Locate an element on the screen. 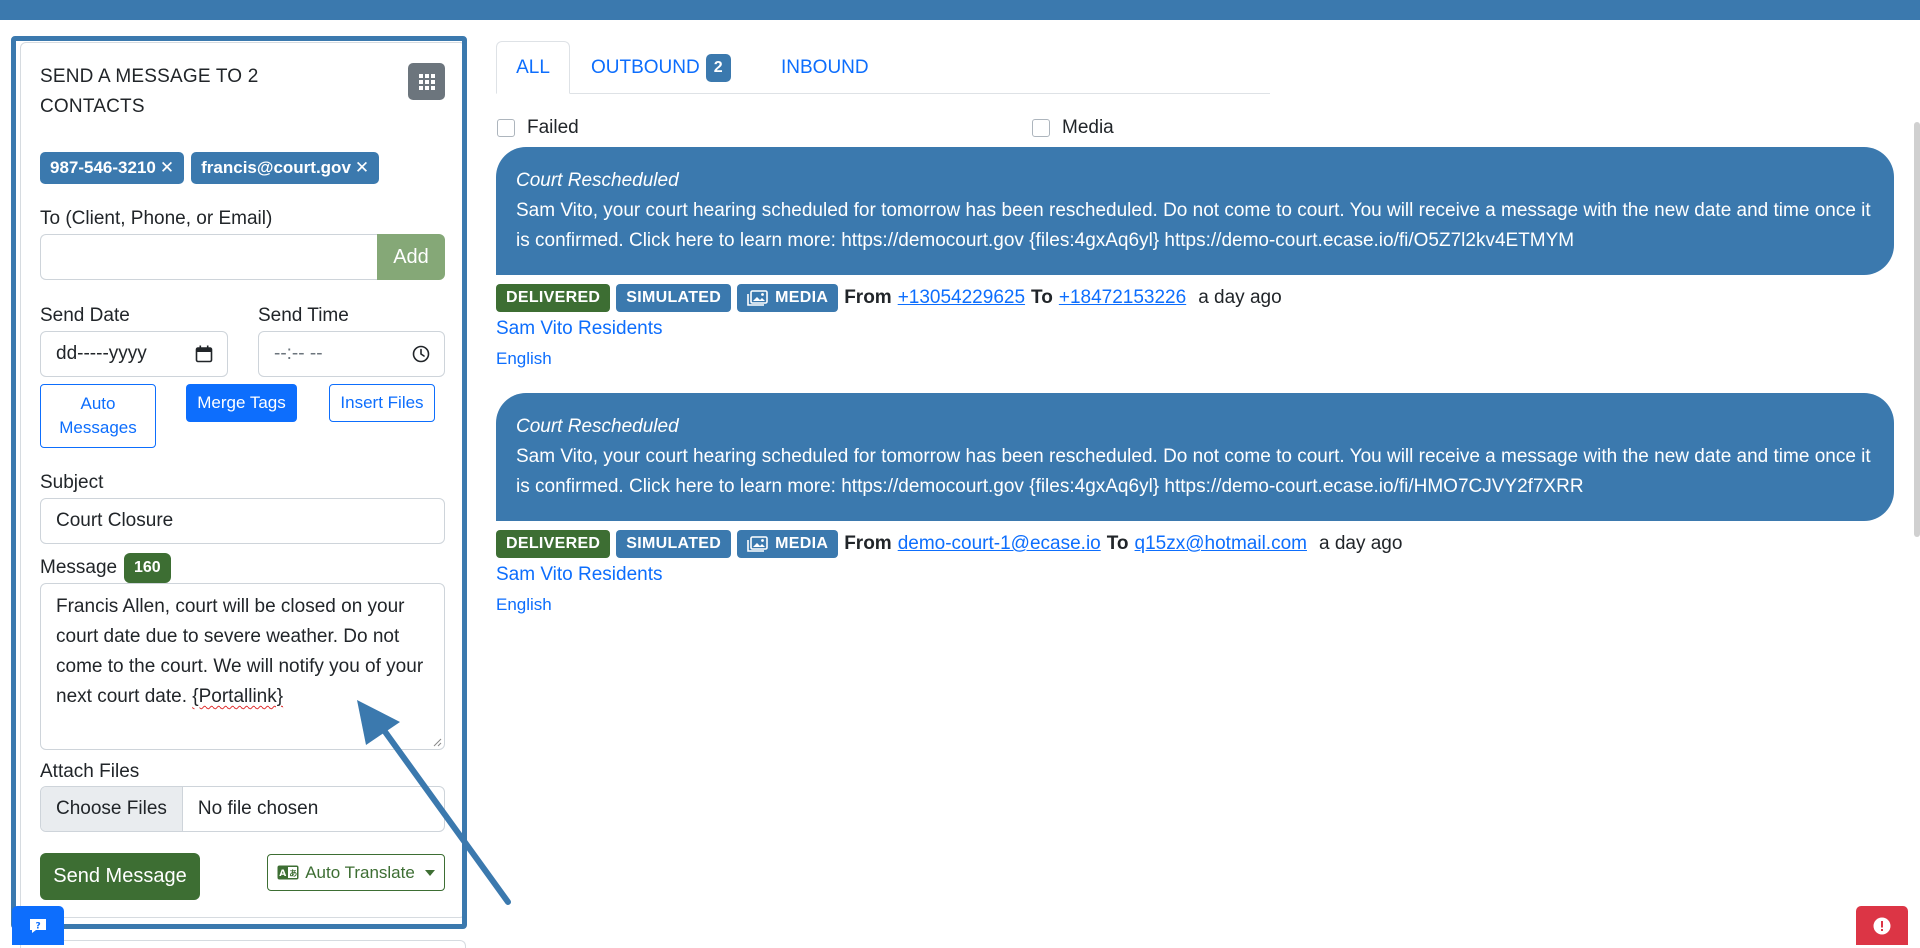  media-checkbox is located at coordinates (1041, 128).